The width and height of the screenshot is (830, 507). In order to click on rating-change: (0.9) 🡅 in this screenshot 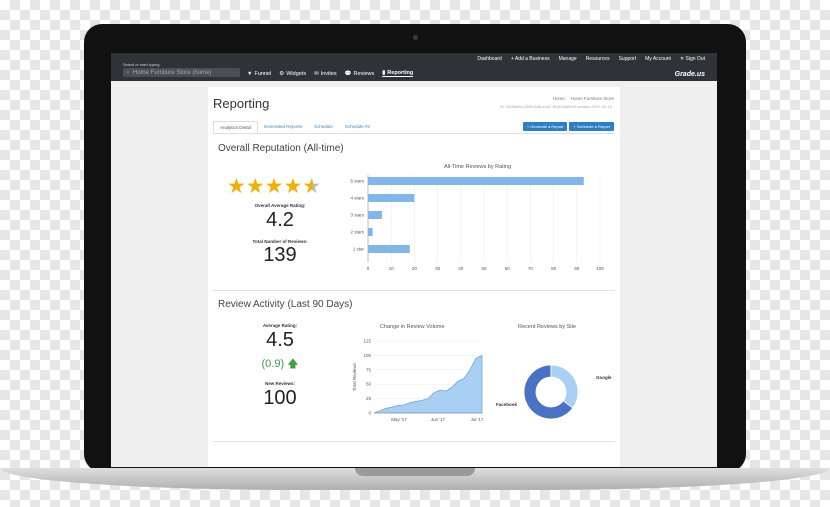, I will do `click(280, 364)`.